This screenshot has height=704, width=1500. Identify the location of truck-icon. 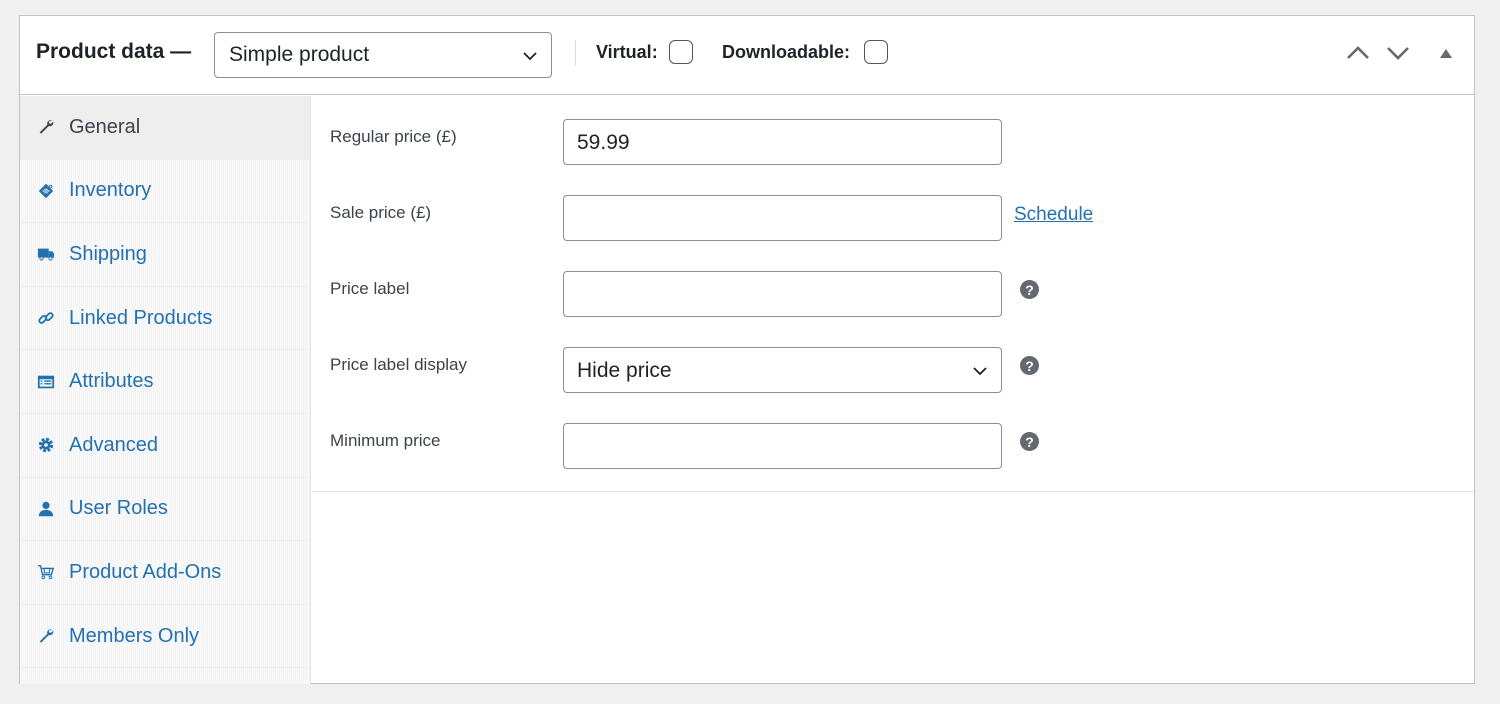
(46, 254).